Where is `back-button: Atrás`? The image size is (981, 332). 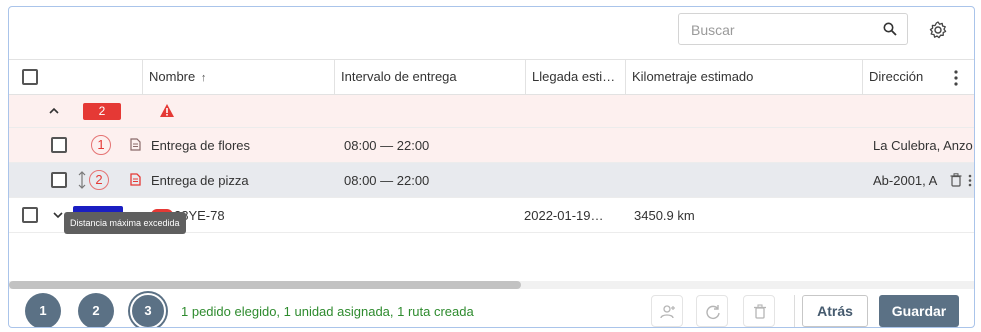
back-button: Atrás is located at coordinates (835, 311).